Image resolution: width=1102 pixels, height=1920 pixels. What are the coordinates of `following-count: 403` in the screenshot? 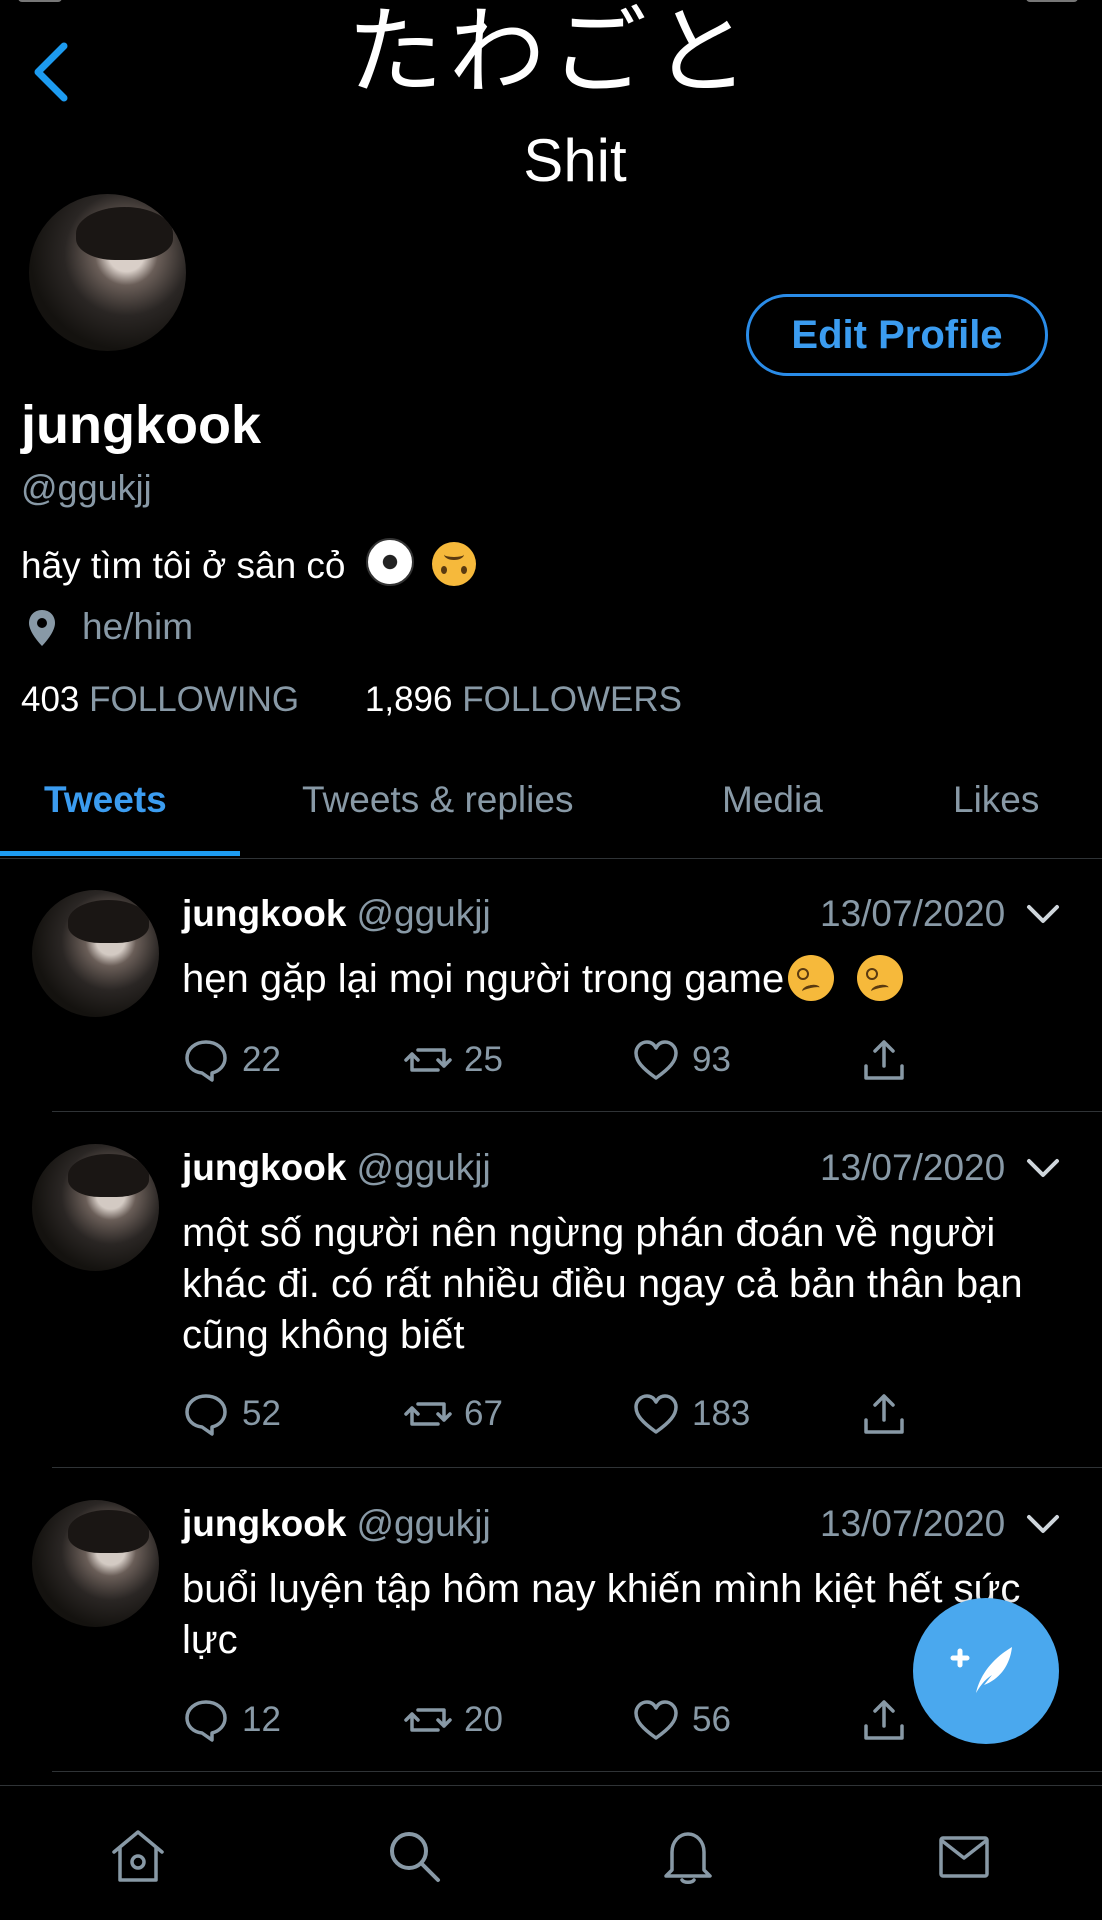 It's located at (50, 699).